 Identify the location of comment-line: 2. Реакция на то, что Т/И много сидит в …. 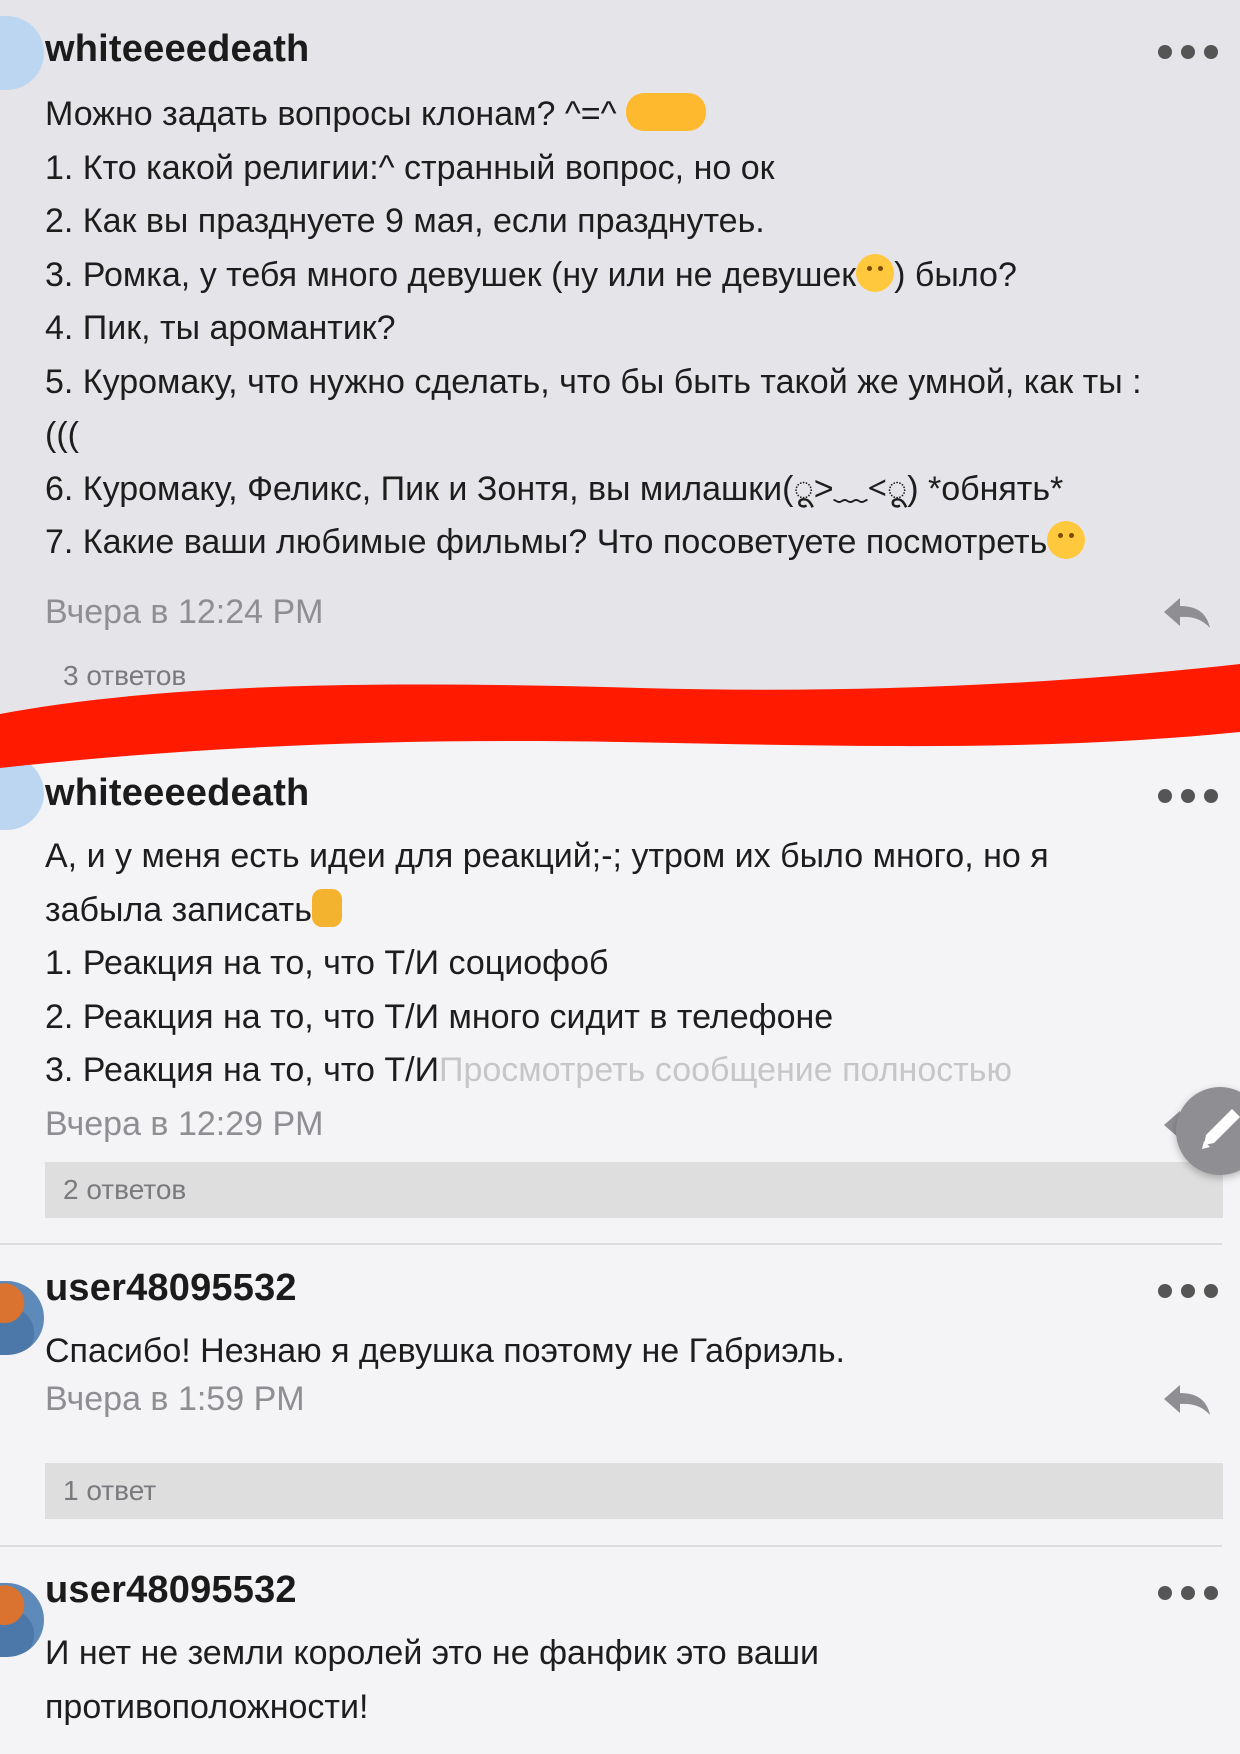
(439, 1016).